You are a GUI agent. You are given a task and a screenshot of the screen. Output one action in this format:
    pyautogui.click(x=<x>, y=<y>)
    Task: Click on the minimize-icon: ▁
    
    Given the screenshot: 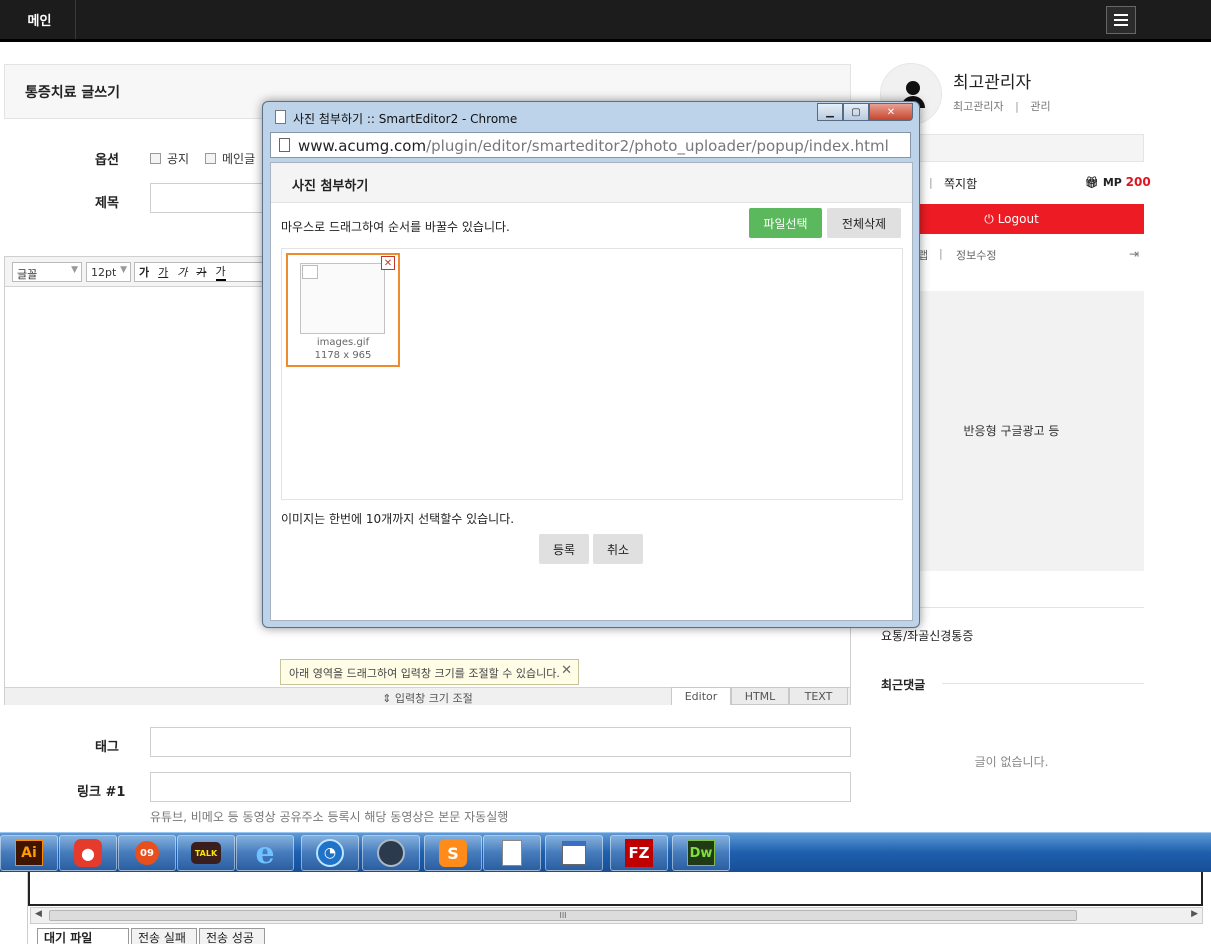 What is the action you would take?
    pyautogui.click(x=830, y=112)
    